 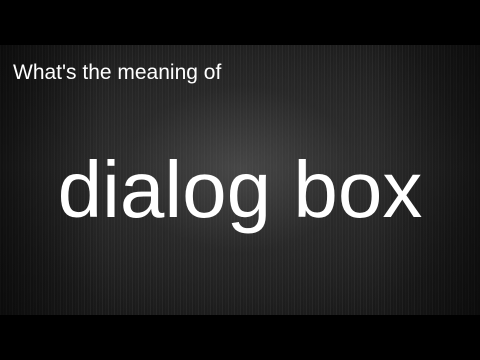 I want to click on subtitle-text: What's the meaning of, so click(x=117, y=72).